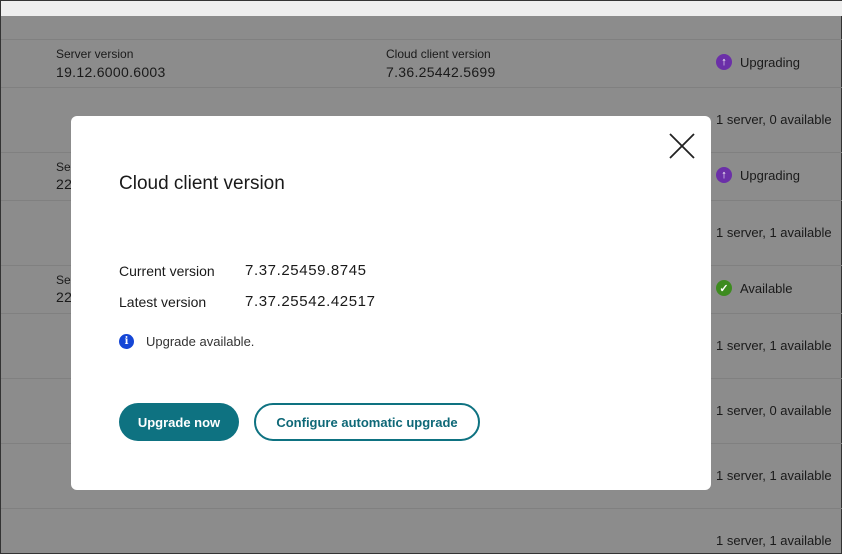 This screenshot has width=842, height=554. I want to click on info-text: Upgrade available., so click(200, 341).